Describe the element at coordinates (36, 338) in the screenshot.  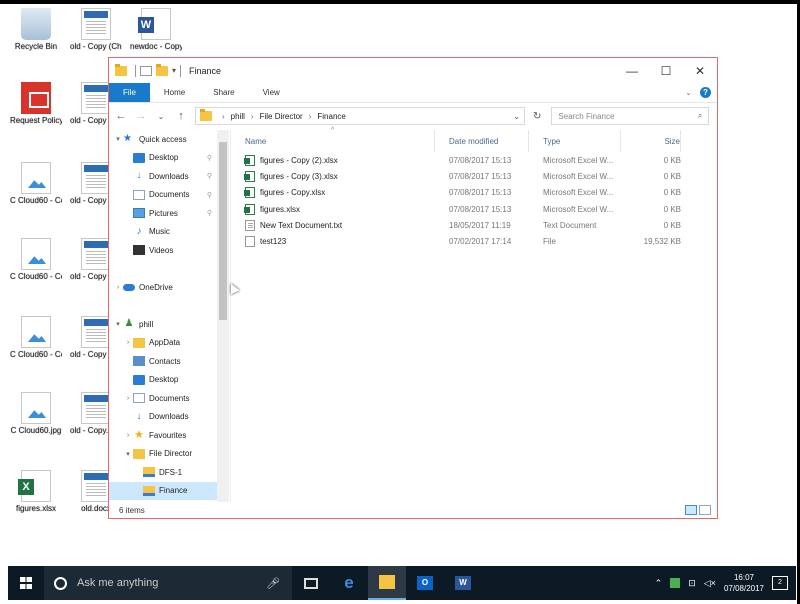
I see `desktop-icon: C Cloud60 - Copy.jpg` at that location.